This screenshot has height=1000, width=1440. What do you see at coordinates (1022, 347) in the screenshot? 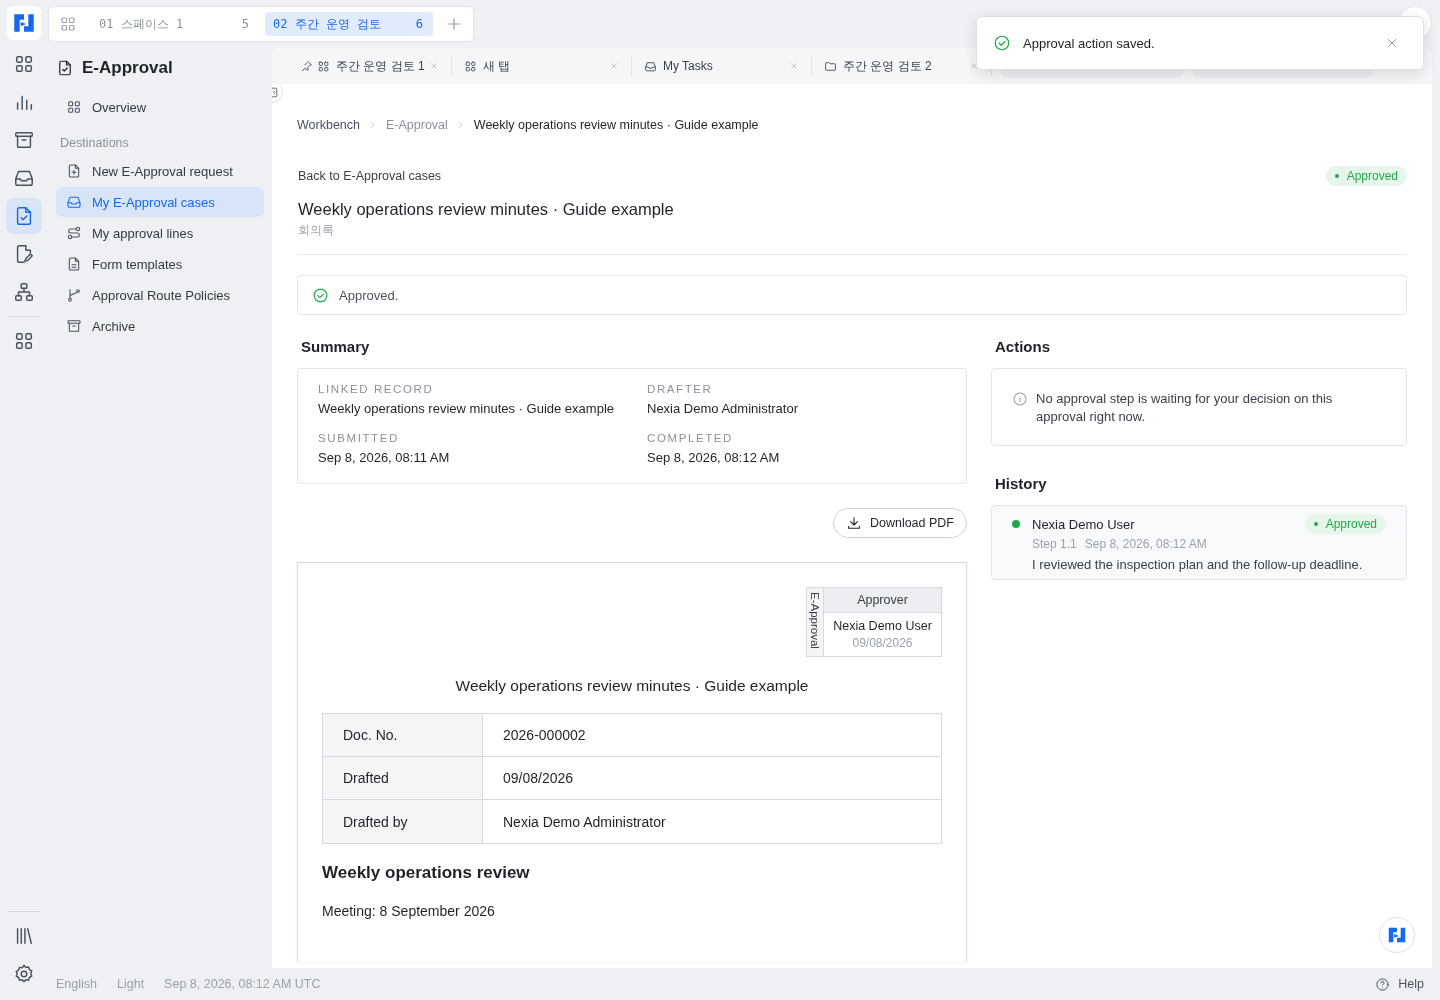
I see `section-title: Actions` at bounding box center [1022, 347].